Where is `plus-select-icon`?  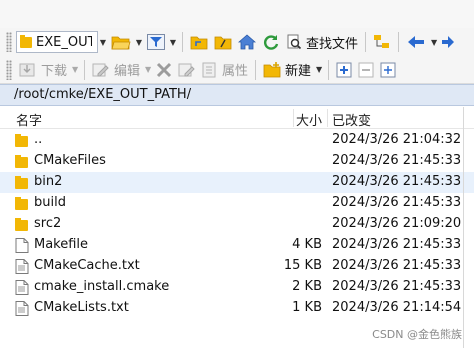
plus-select-icon is located at coordinates (344, 69).